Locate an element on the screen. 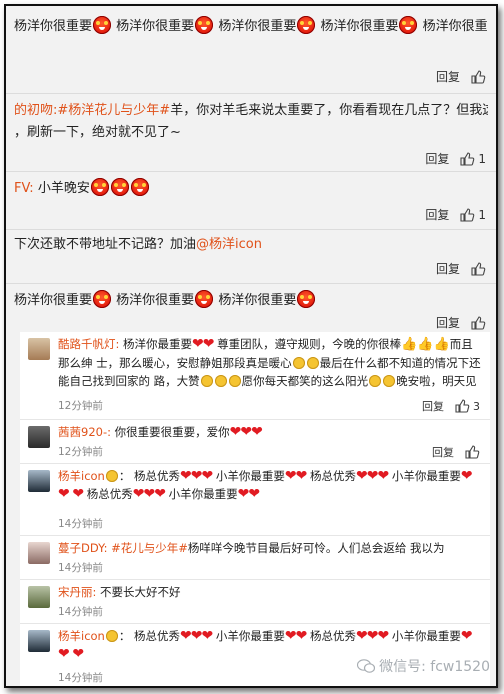 The height and width of the screenshot is (694, 504). reply-actions: 回复 3 is located at coordinates (451, 406).